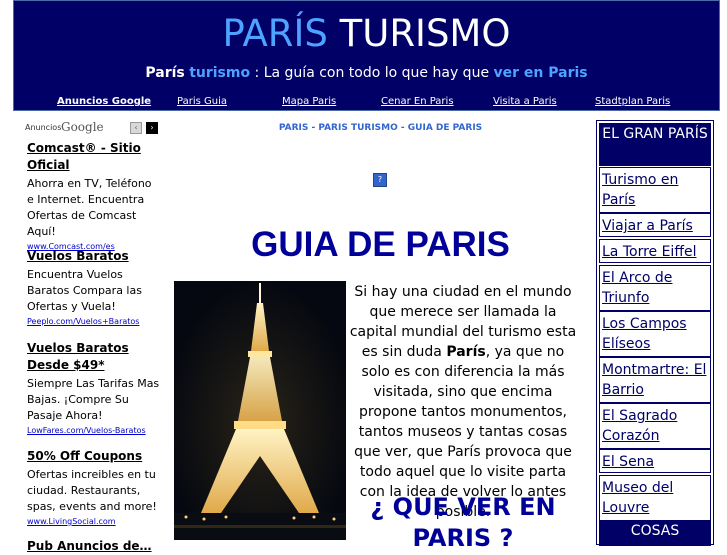 Image resolution: width=727 pixels, height=555 pixels. What do you see at coordinates (202, 101) in the screenshot?
I see `nav-paris-guia: Paris Guia` at bounding box center [202, 101].